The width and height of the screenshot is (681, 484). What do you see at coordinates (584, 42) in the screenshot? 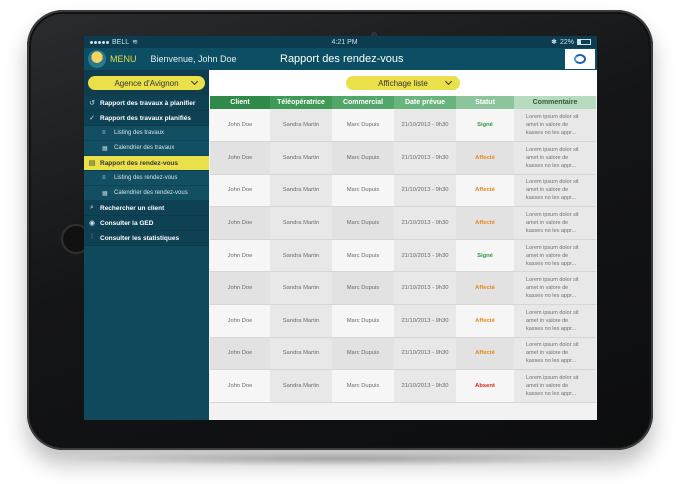
I see `battery-icon` at bounding box center [584, 42].